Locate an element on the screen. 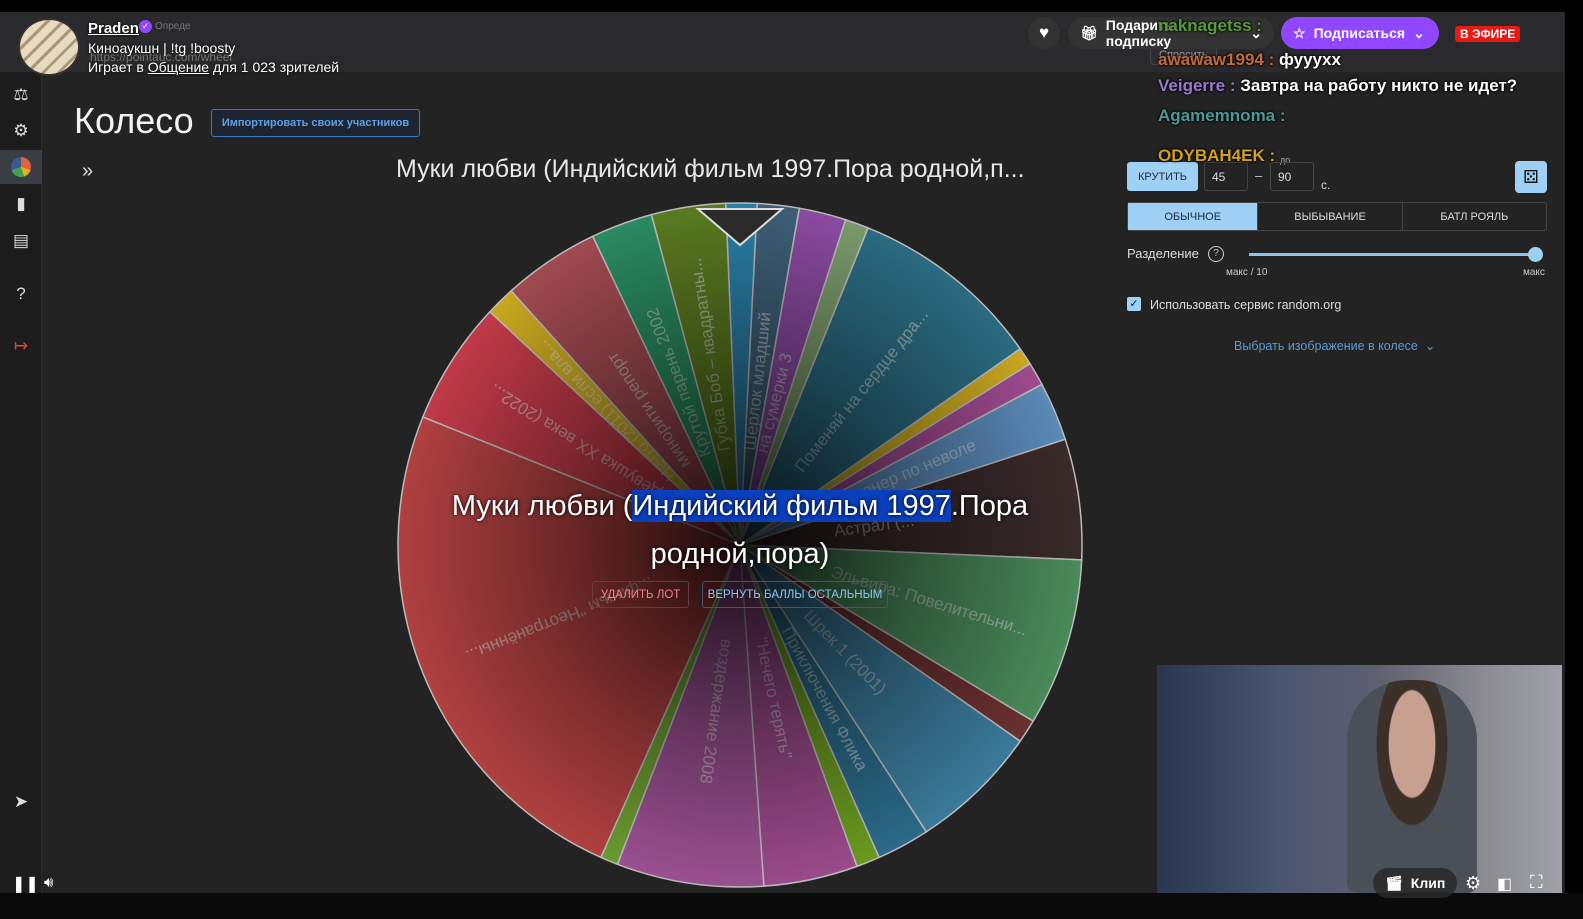 This screenshot has height=919, width=1583. help-circle-icon: ? is located at coordinates (1216, 254).